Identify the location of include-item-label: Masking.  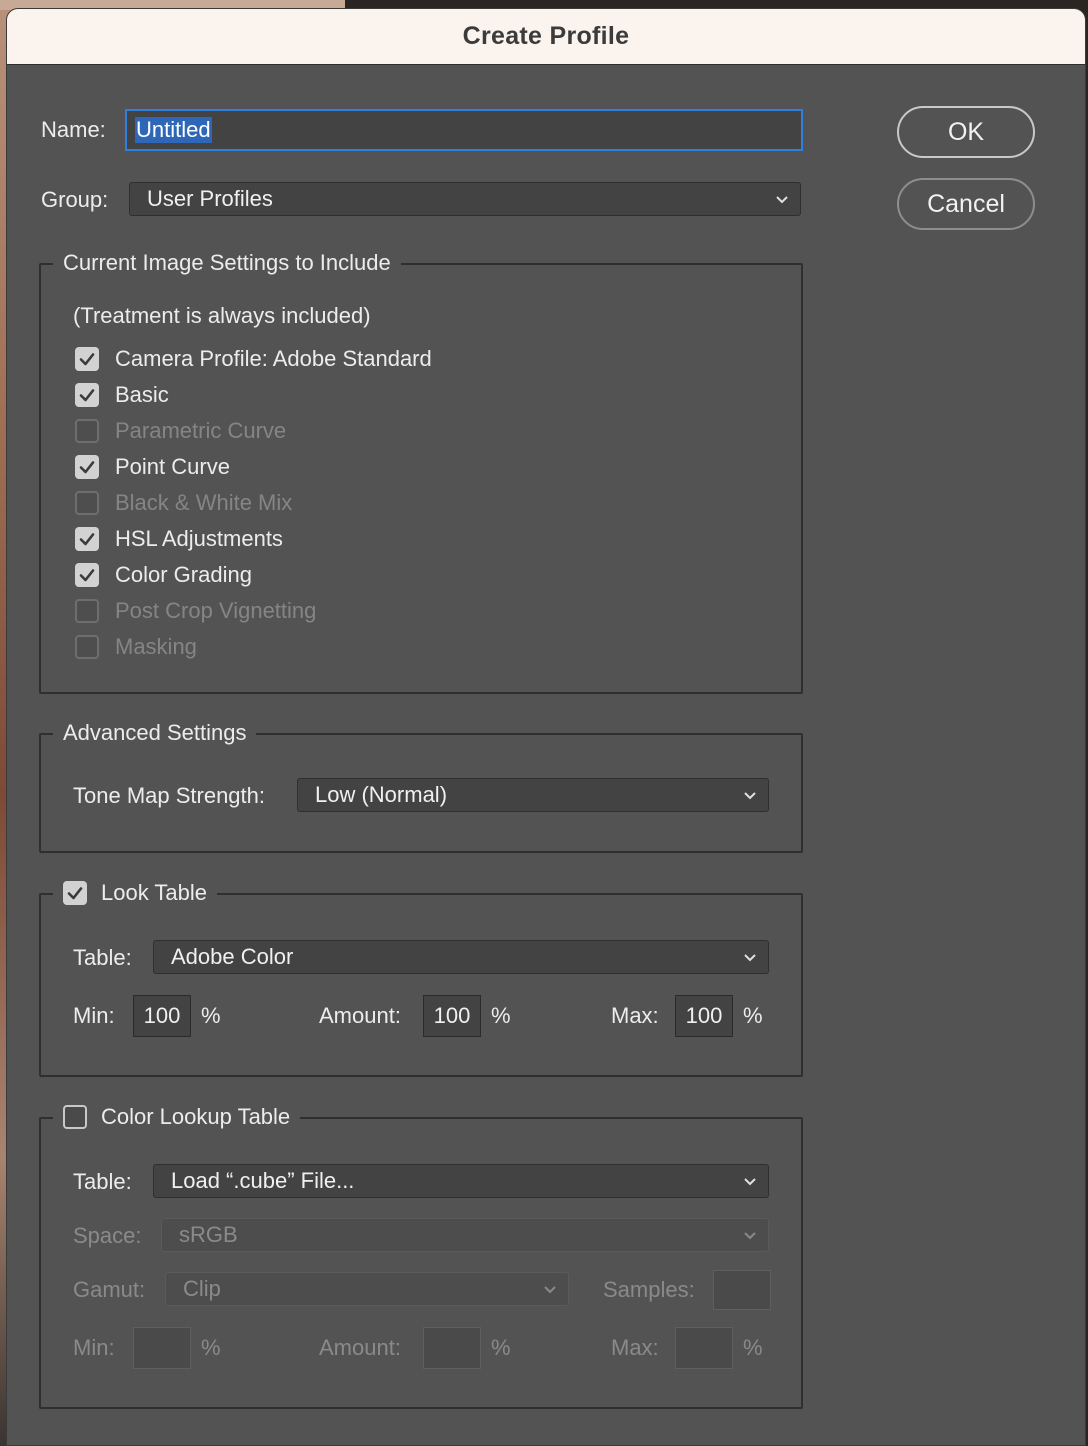
(156, 646).